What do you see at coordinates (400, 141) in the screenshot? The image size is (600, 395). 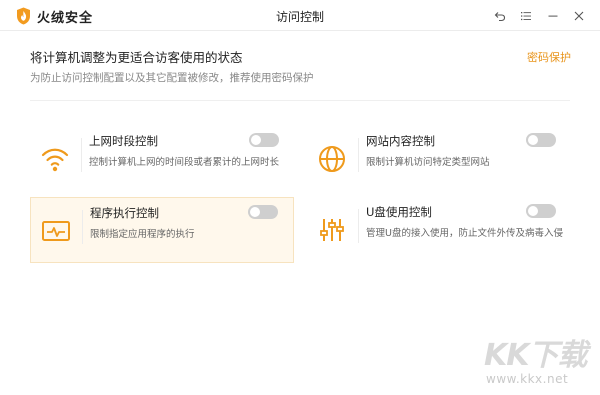 I see `card-title: 网站内容控制` at bounding box center [400, 141].